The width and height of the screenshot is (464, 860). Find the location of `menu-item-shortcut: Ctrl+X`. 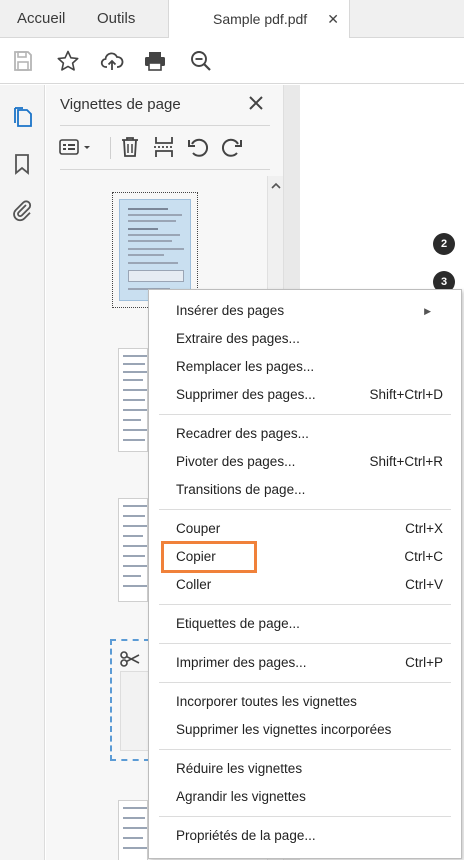

menu-item-shortcut: Ctrl+X is located at coordinates (424, 528).